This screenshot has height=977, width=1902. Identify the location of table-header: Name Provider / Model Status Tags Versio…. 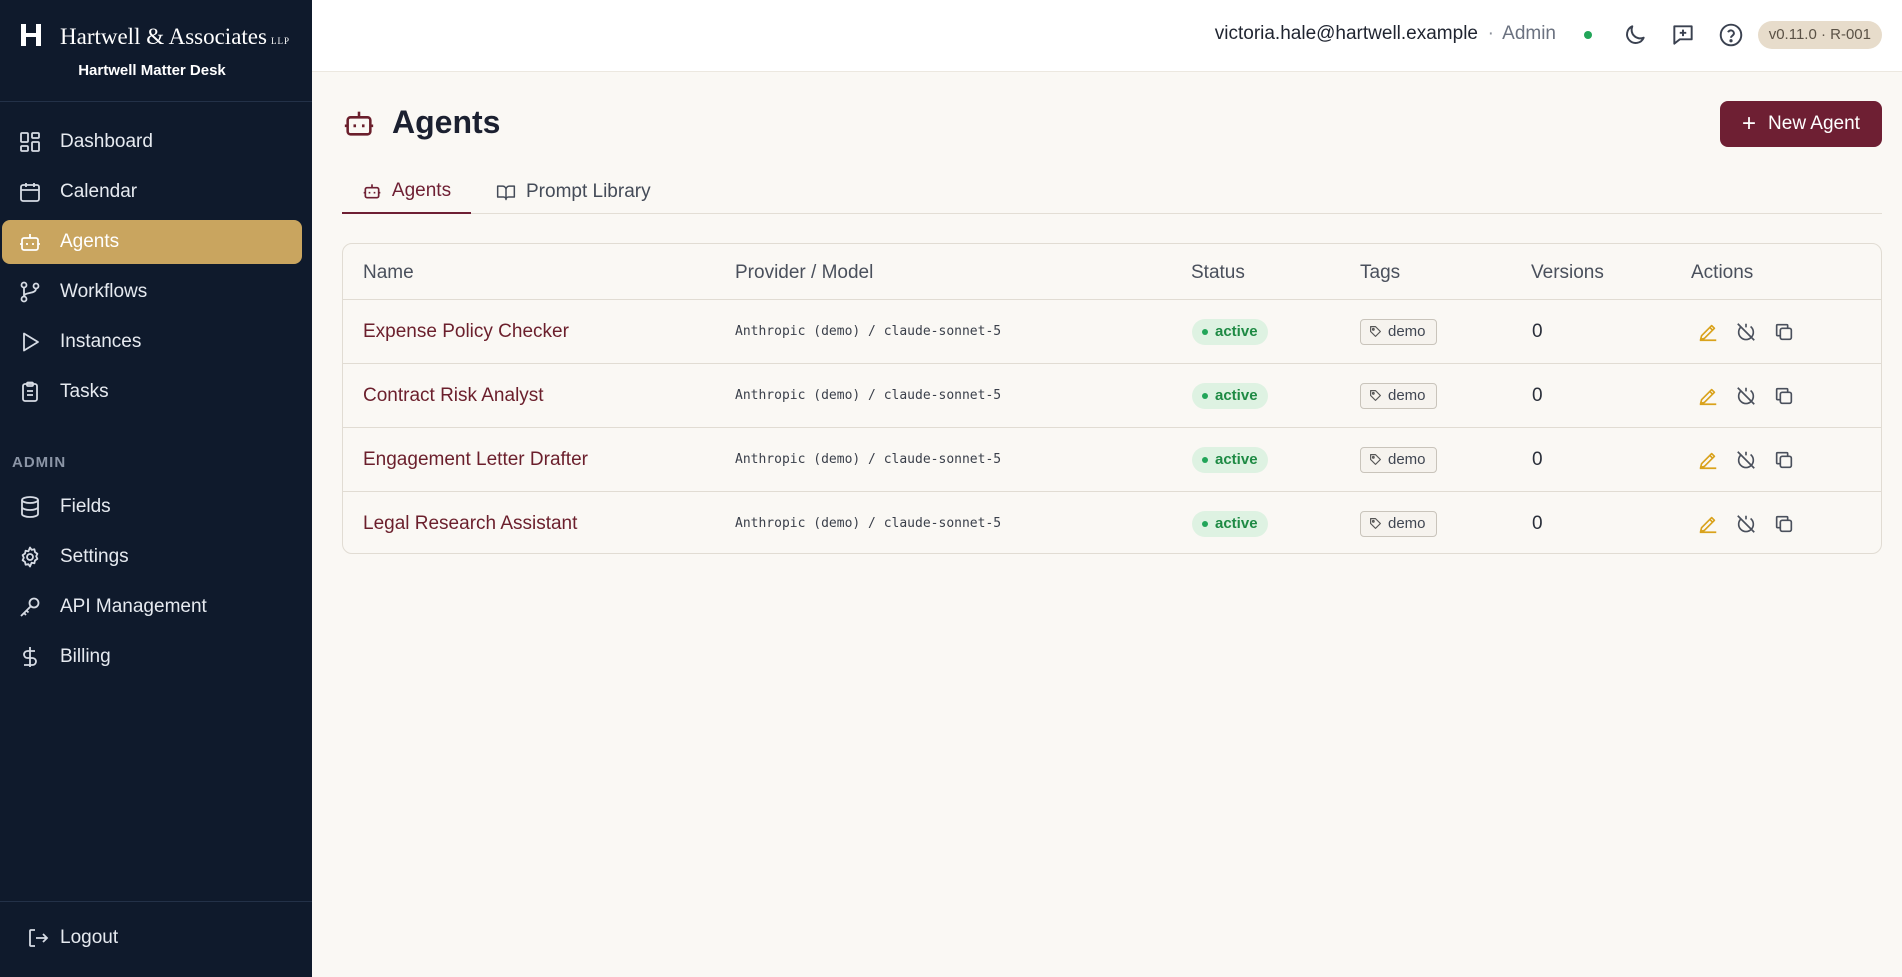
(1112, 272).